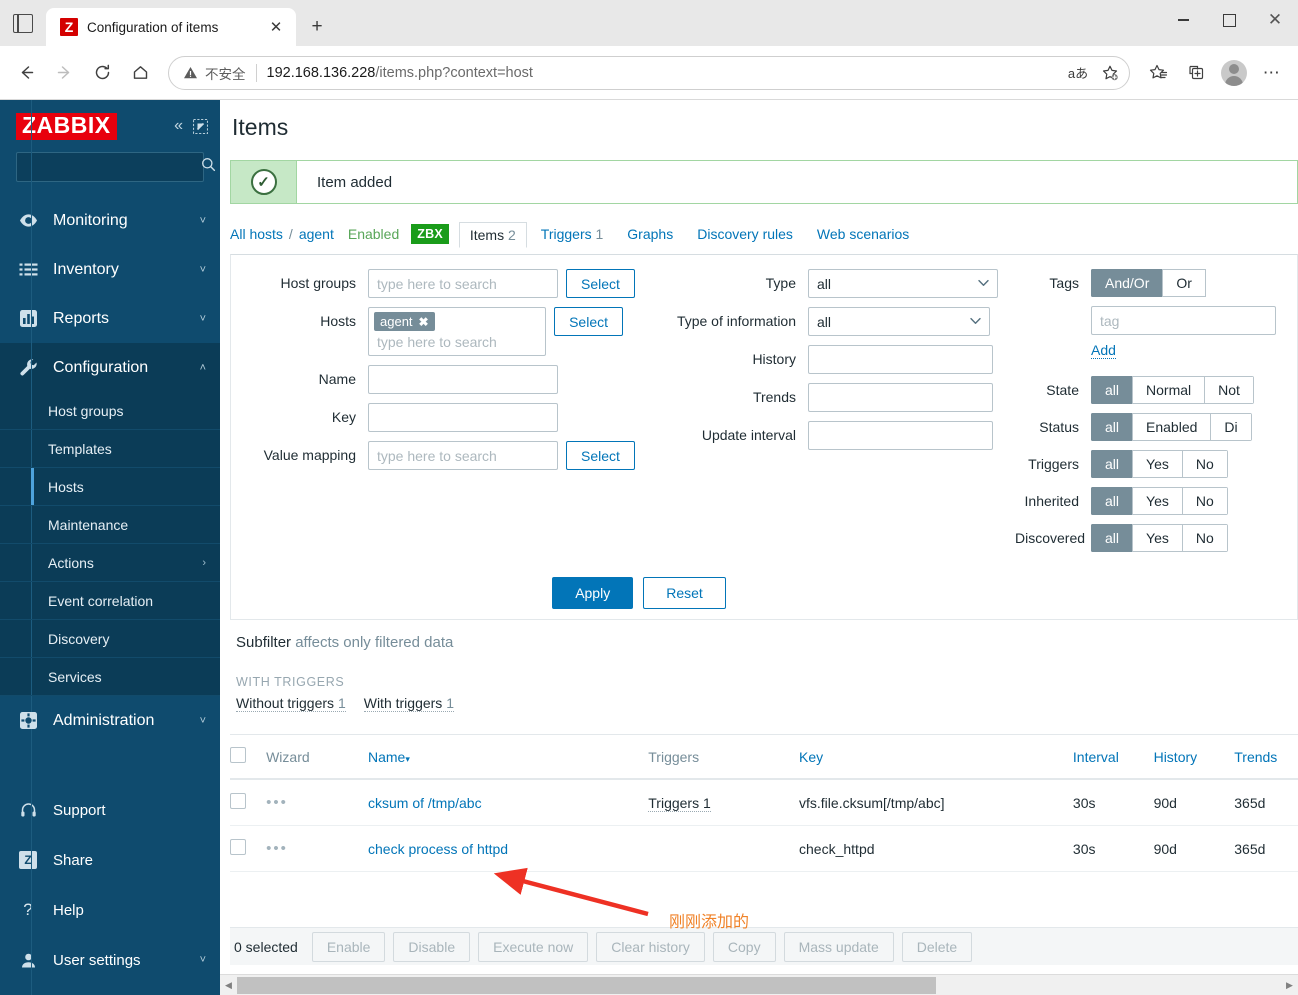 The width and height of the screenshot is (1298, 995). Describe the element at coordinates (572, 234) in the screenshot. I see `tab-triggers: Triggers 1` at that location.